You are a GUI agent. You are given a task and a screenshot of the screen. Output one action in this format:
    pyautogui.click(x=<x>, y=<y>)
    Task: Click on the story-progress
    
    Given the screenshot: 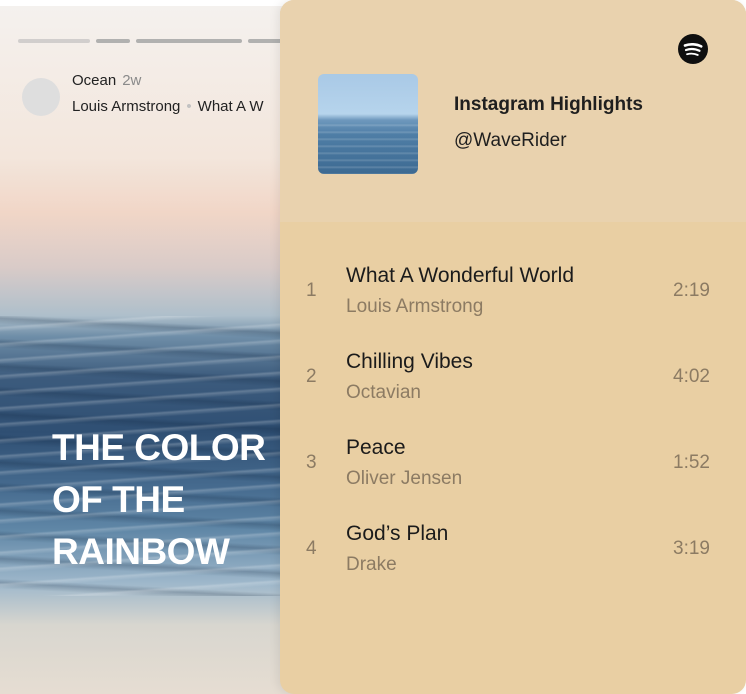 What is the action you would take?
    pyautogui.click(x=159, y=41)
    